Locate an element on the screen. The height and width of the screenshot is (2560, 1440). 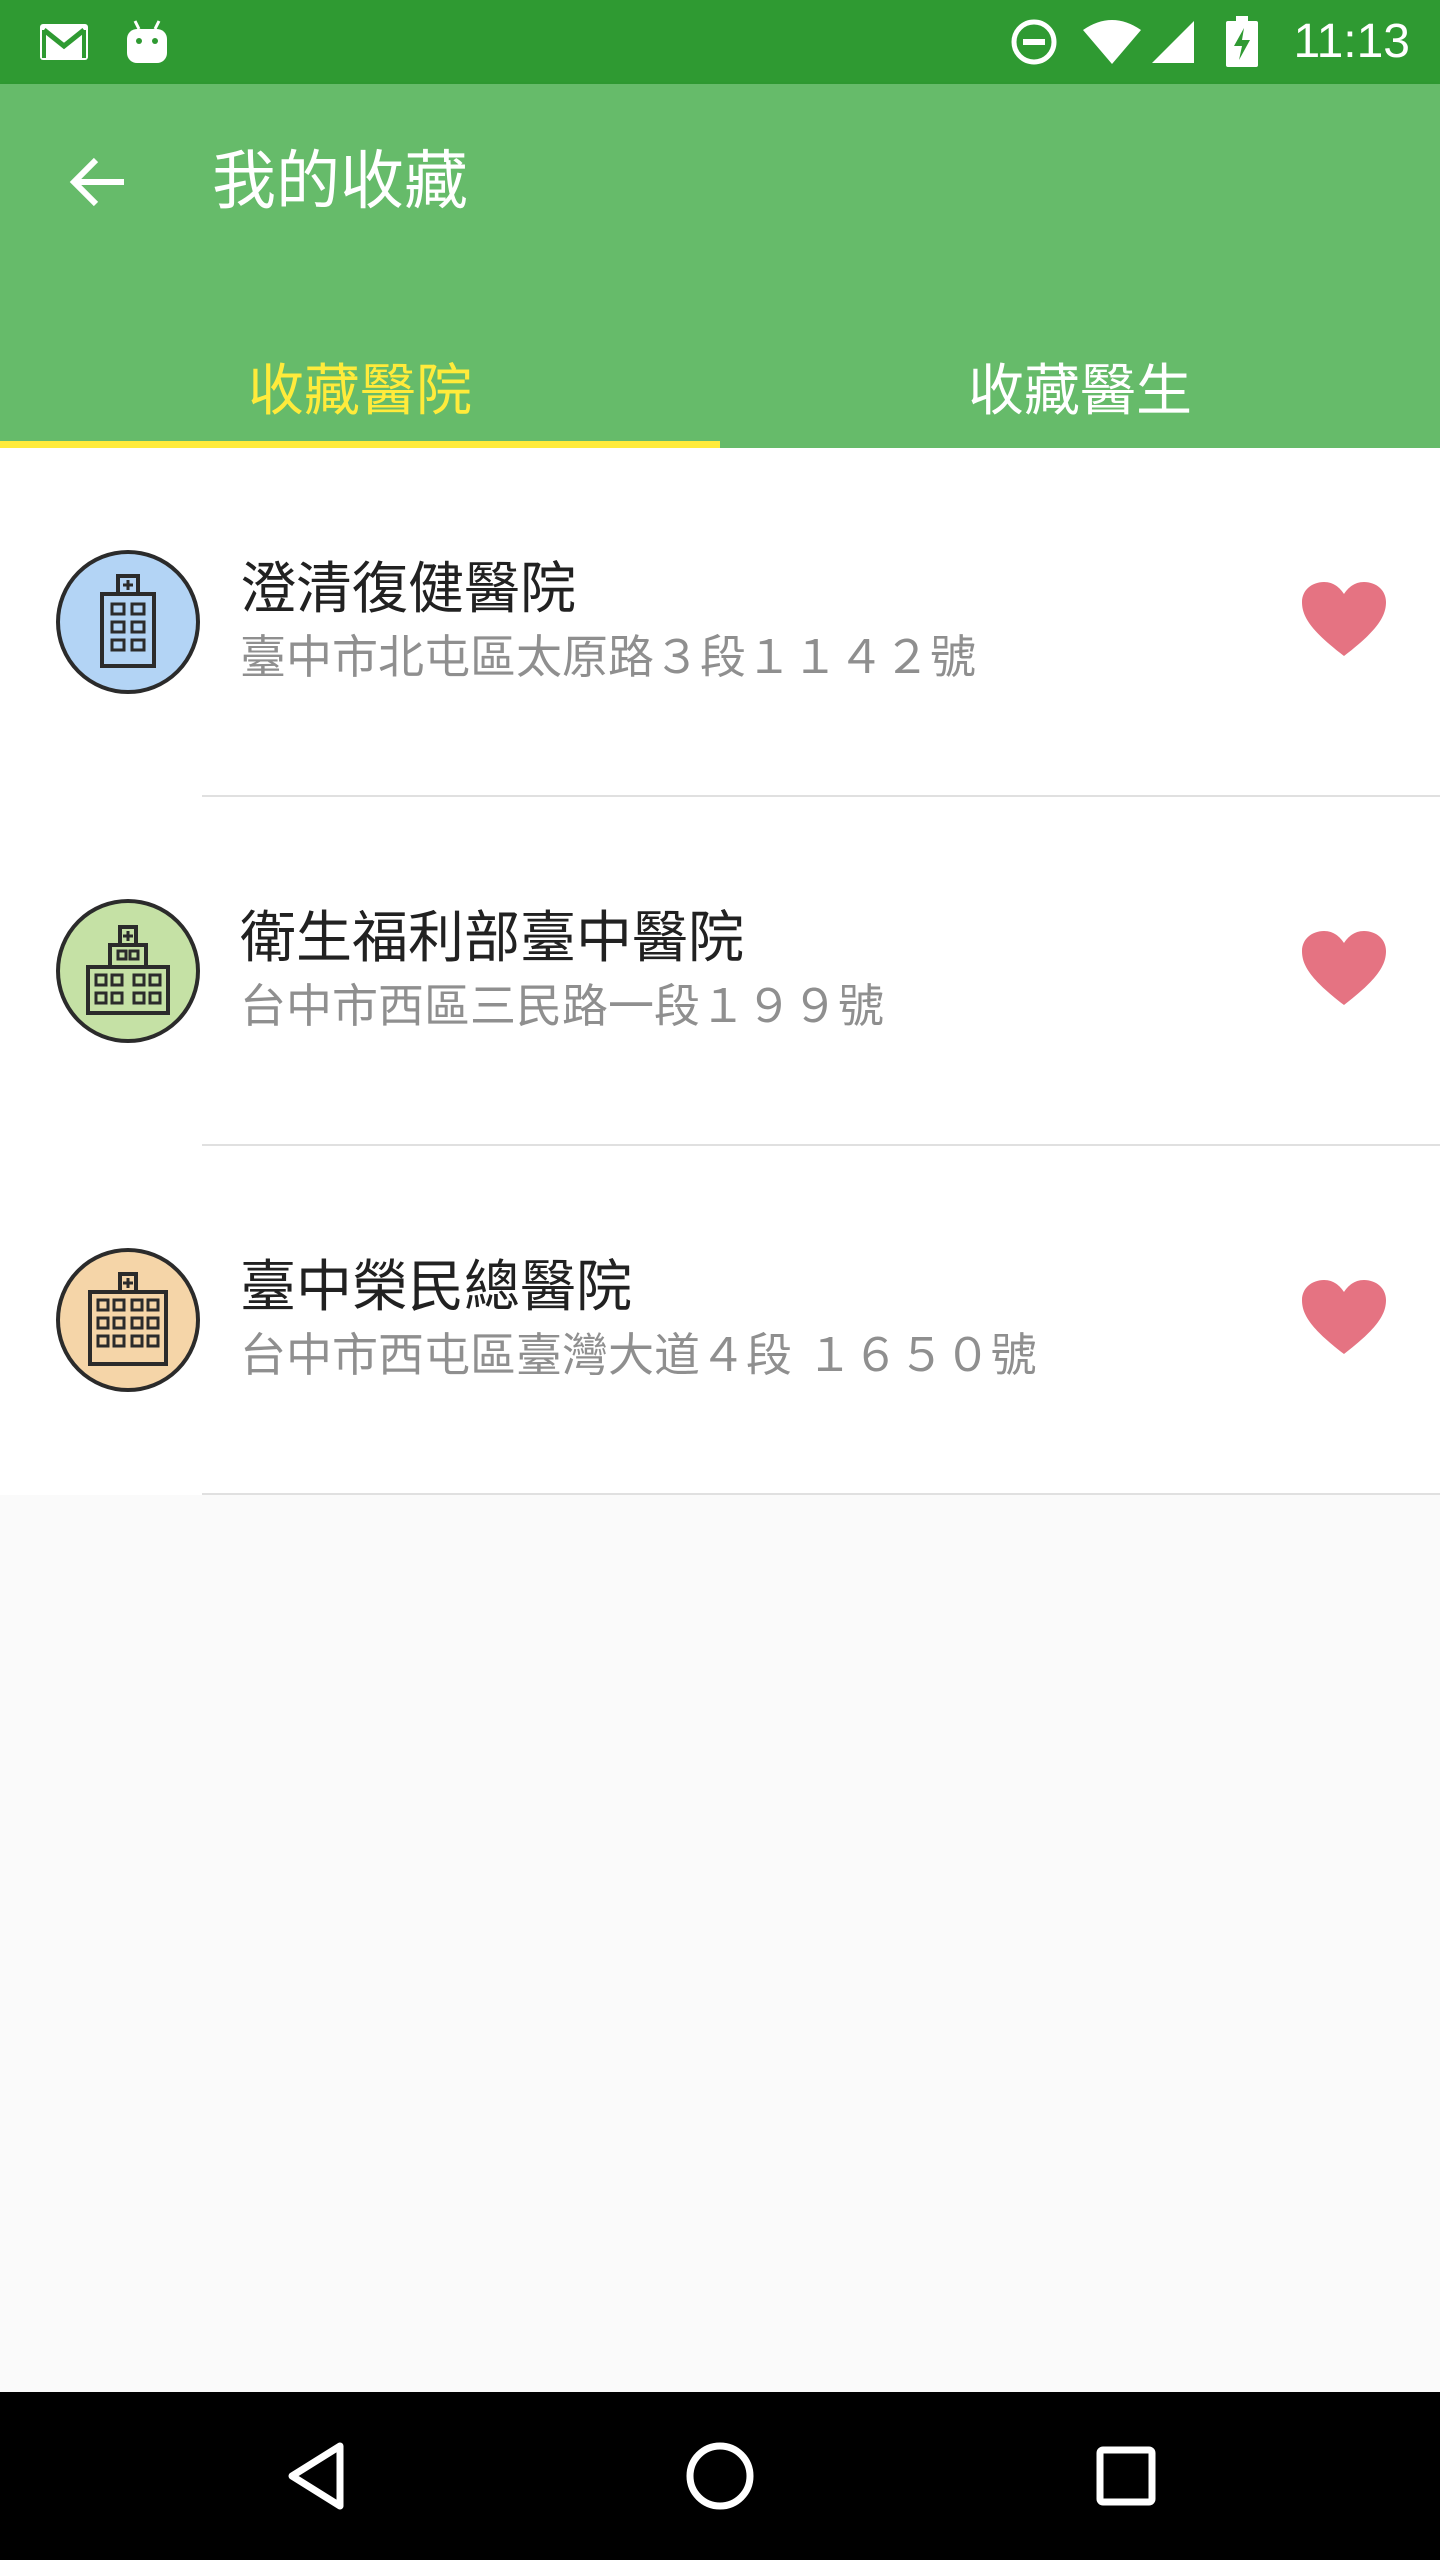
nav-recents-icon is located at coordinates (1126, 2476).